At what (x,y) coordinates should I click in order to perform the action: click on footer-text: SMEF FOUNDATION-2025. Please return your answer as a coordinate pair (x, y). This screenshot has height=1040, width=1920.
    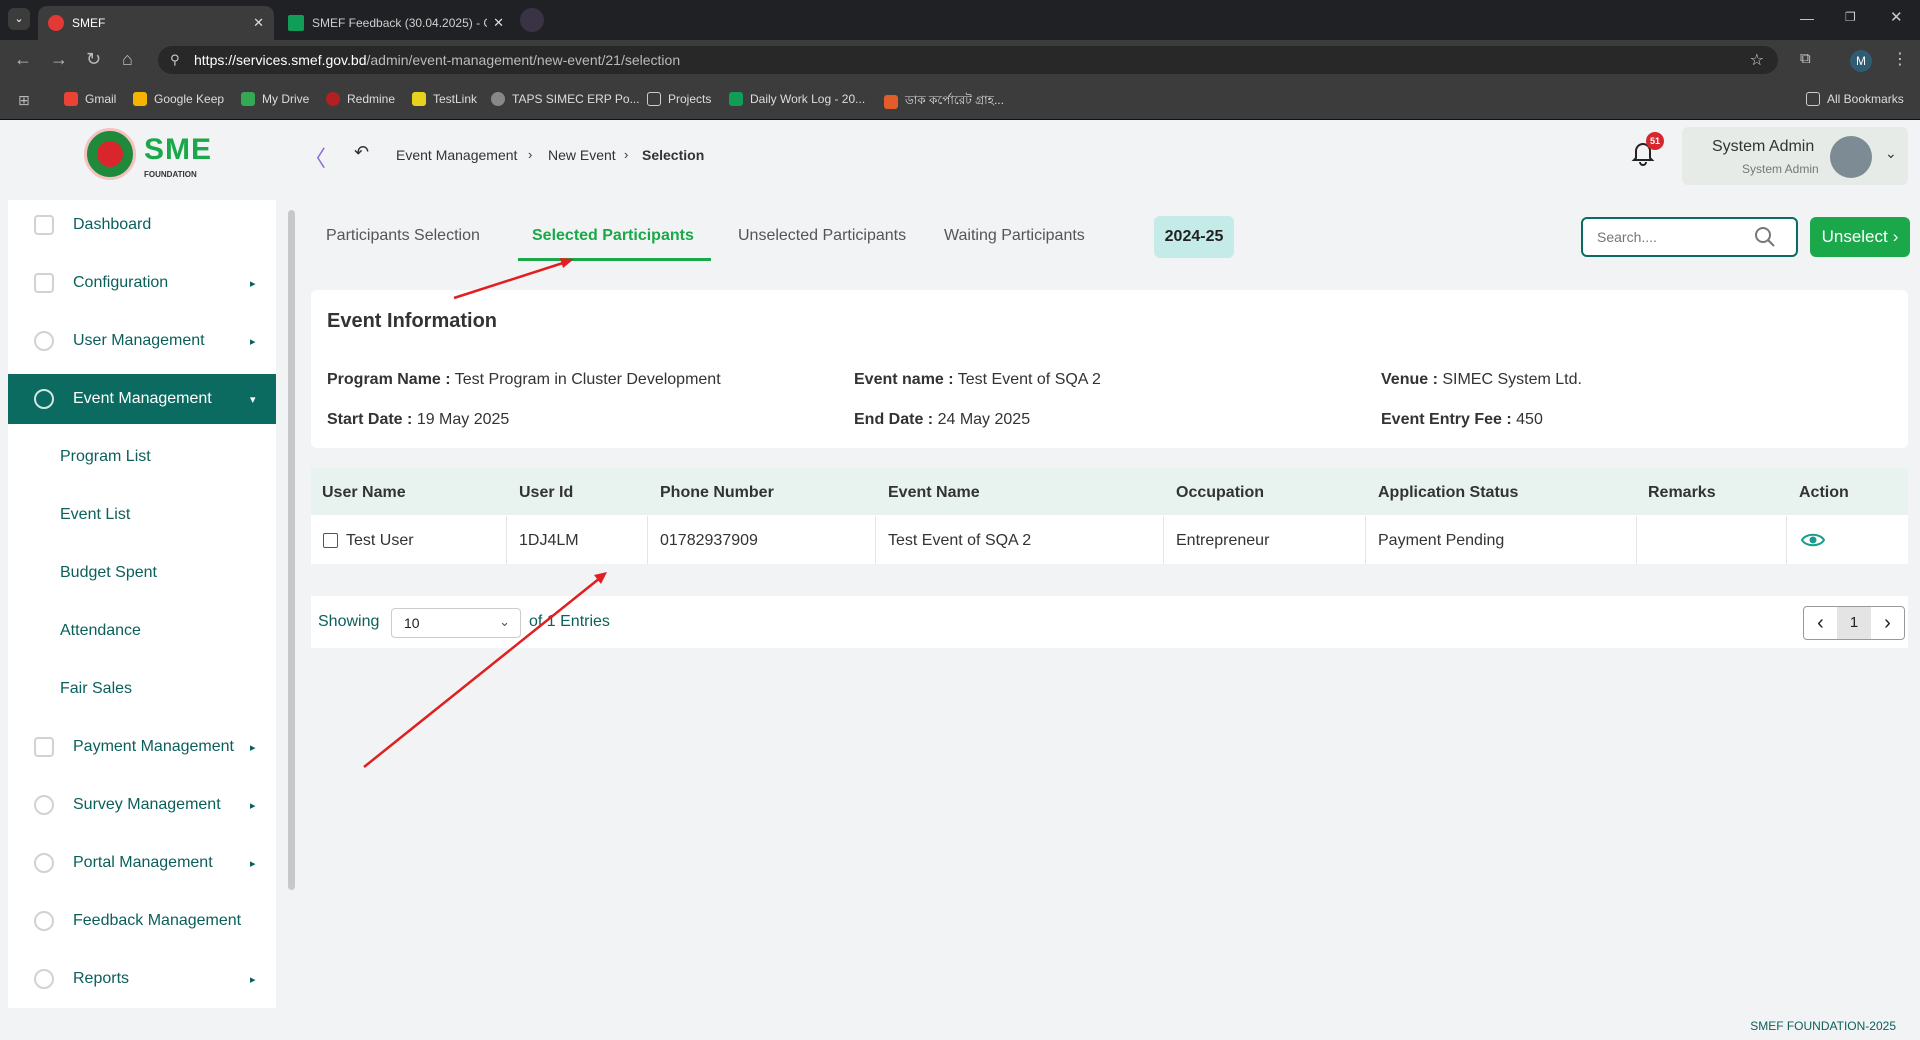
    Looking at the image, I should click on (1823, 1026).